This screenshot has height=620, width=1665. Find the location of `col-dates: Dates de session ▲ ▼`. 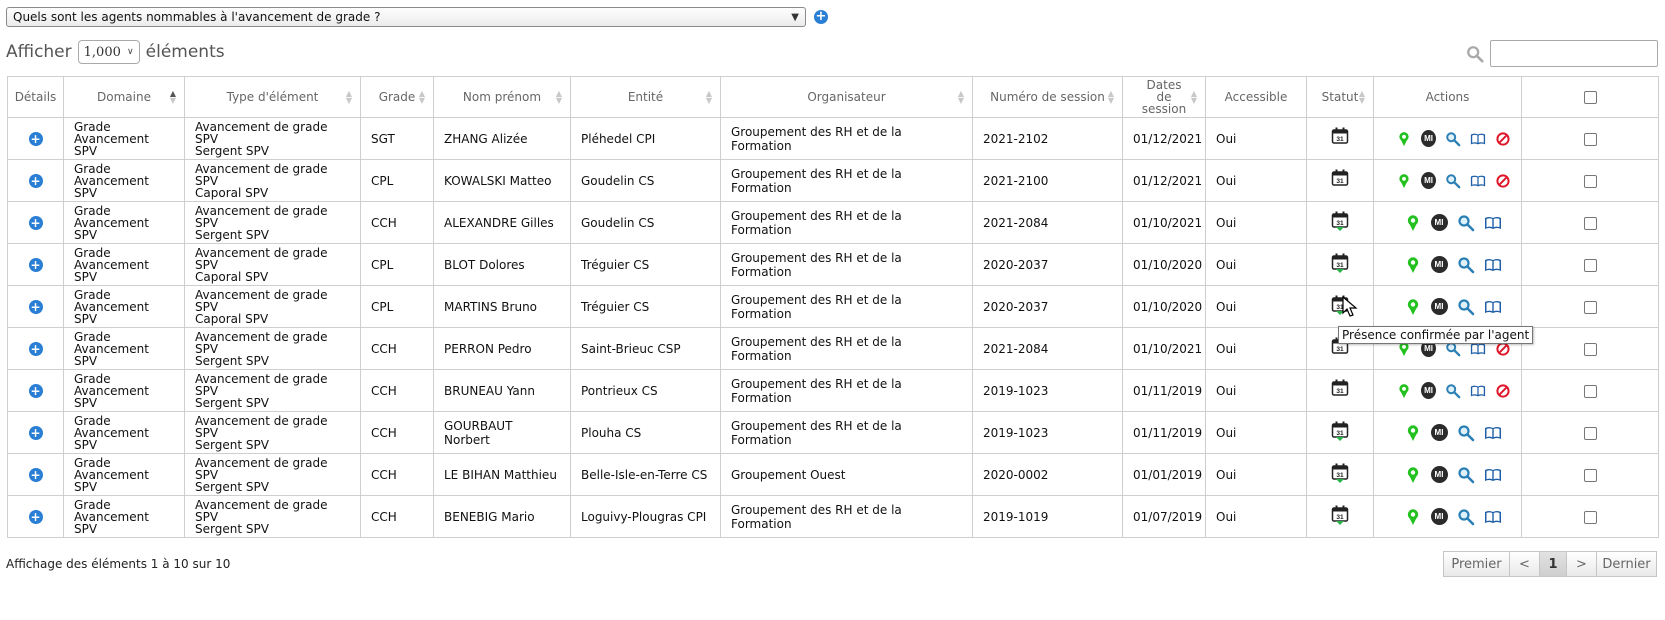

col-dates: Dates de session ▲ ▼ is located at coordinates (1164, 97).